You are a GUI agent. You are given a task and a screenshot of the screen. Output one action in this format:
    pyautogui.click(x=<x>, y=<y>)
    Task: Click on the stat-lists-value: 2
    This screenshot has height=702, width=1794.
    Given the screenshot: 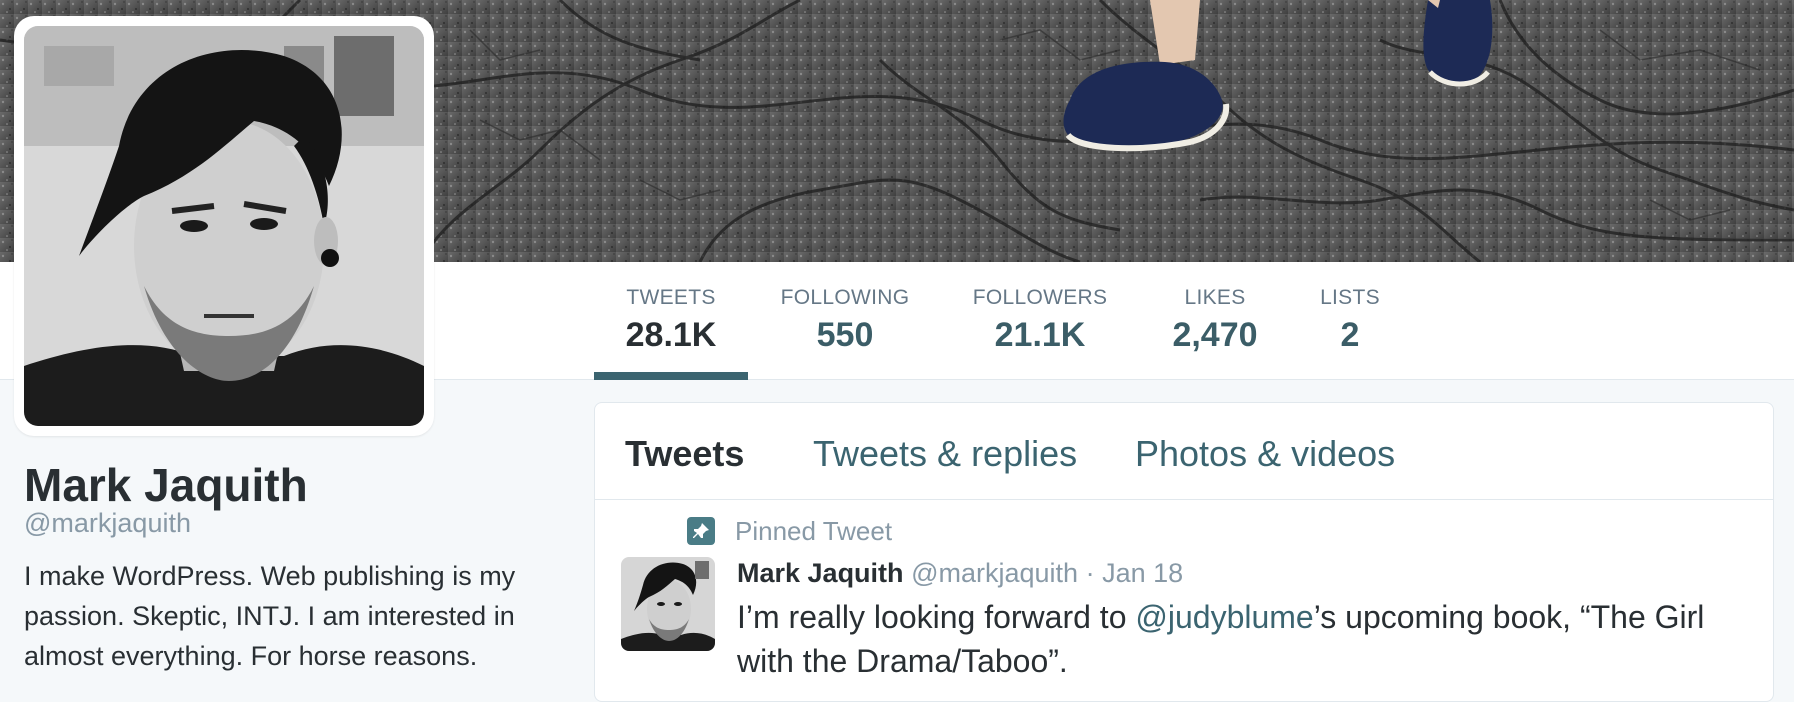 What is the action you would take?
    pyautogui.click(x=1350, y=335)
    